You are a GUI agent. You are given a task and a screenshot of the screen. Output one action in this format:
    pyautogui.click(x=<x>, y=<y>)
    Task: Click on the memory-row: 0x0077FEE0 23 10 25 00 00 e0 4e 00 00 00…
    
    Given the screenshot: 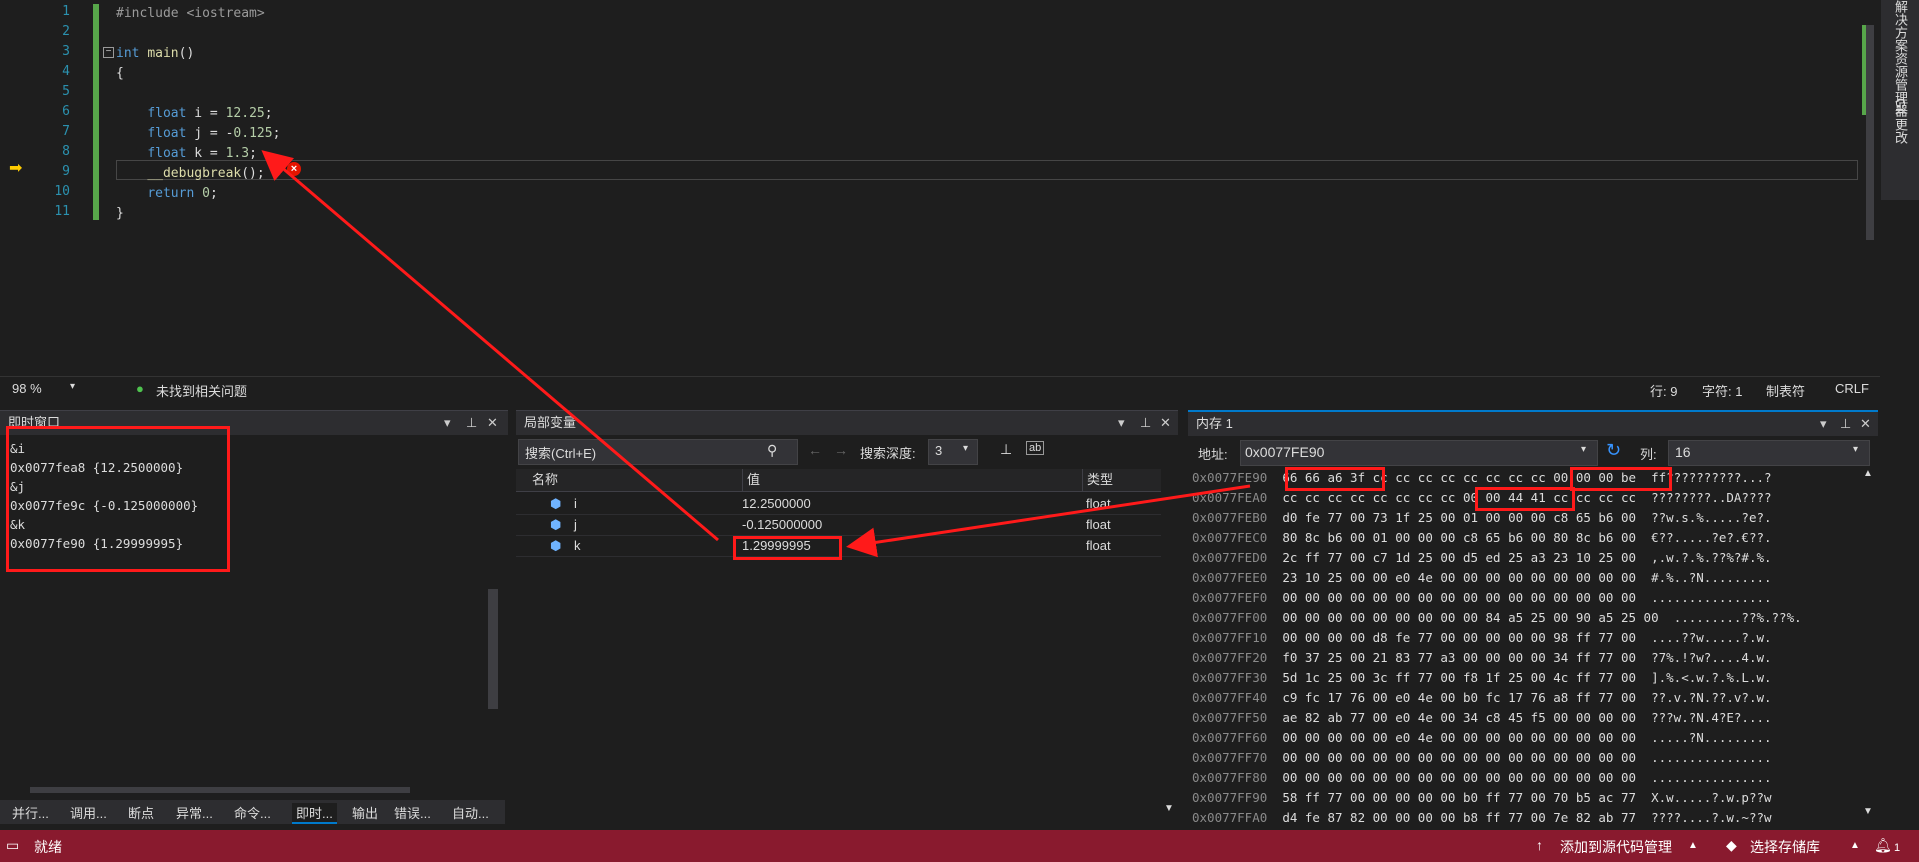 What is the action you would take?
    pyautogui.click(x=1482, y=578)
    